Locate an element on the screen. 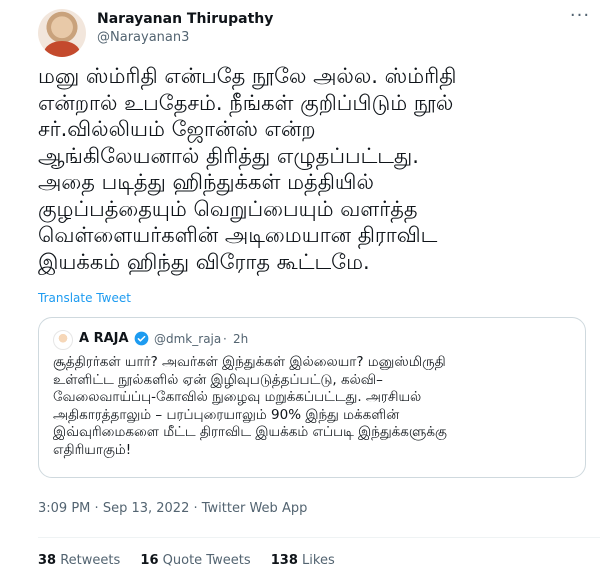  tweet-meta: 3:09 PM · Sep 13, 2022 · Twitter Web App is located at coordinates (172, 508).